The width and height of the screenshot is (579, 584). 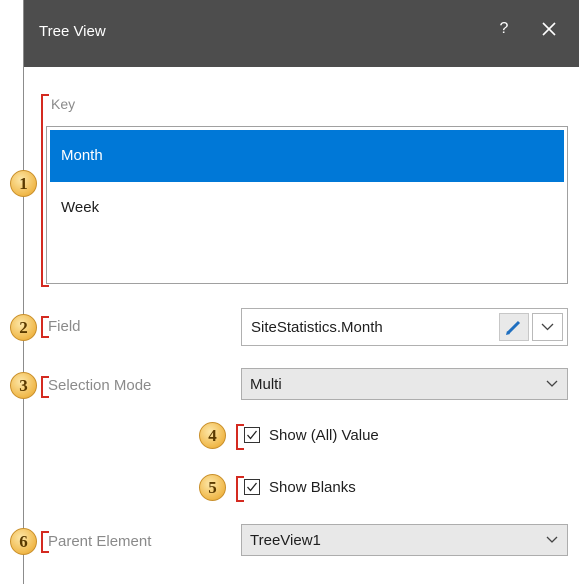 What do you see at coordinates (312, 487) in the screenshot?
I see `show-blanks-label: Show Blanks` at bounding box center [312, 487].